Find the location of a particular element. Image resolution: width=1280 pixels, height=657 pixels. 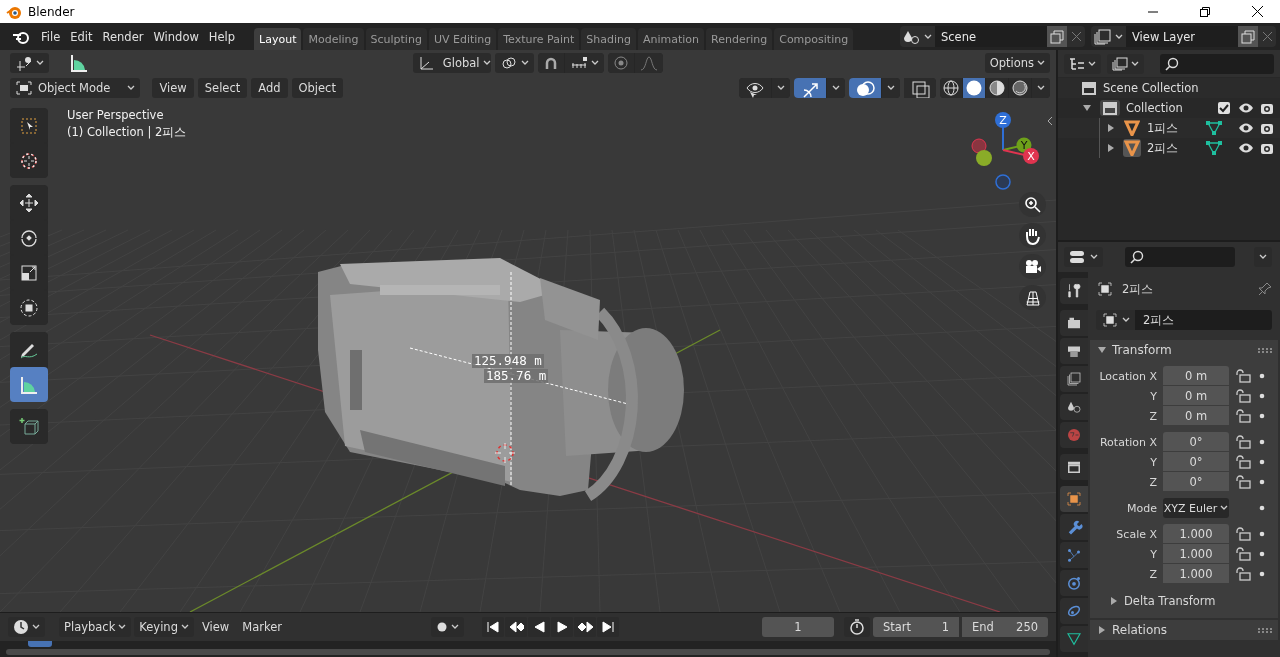

prev-keyframe-button is located at coordinates (515, 627).